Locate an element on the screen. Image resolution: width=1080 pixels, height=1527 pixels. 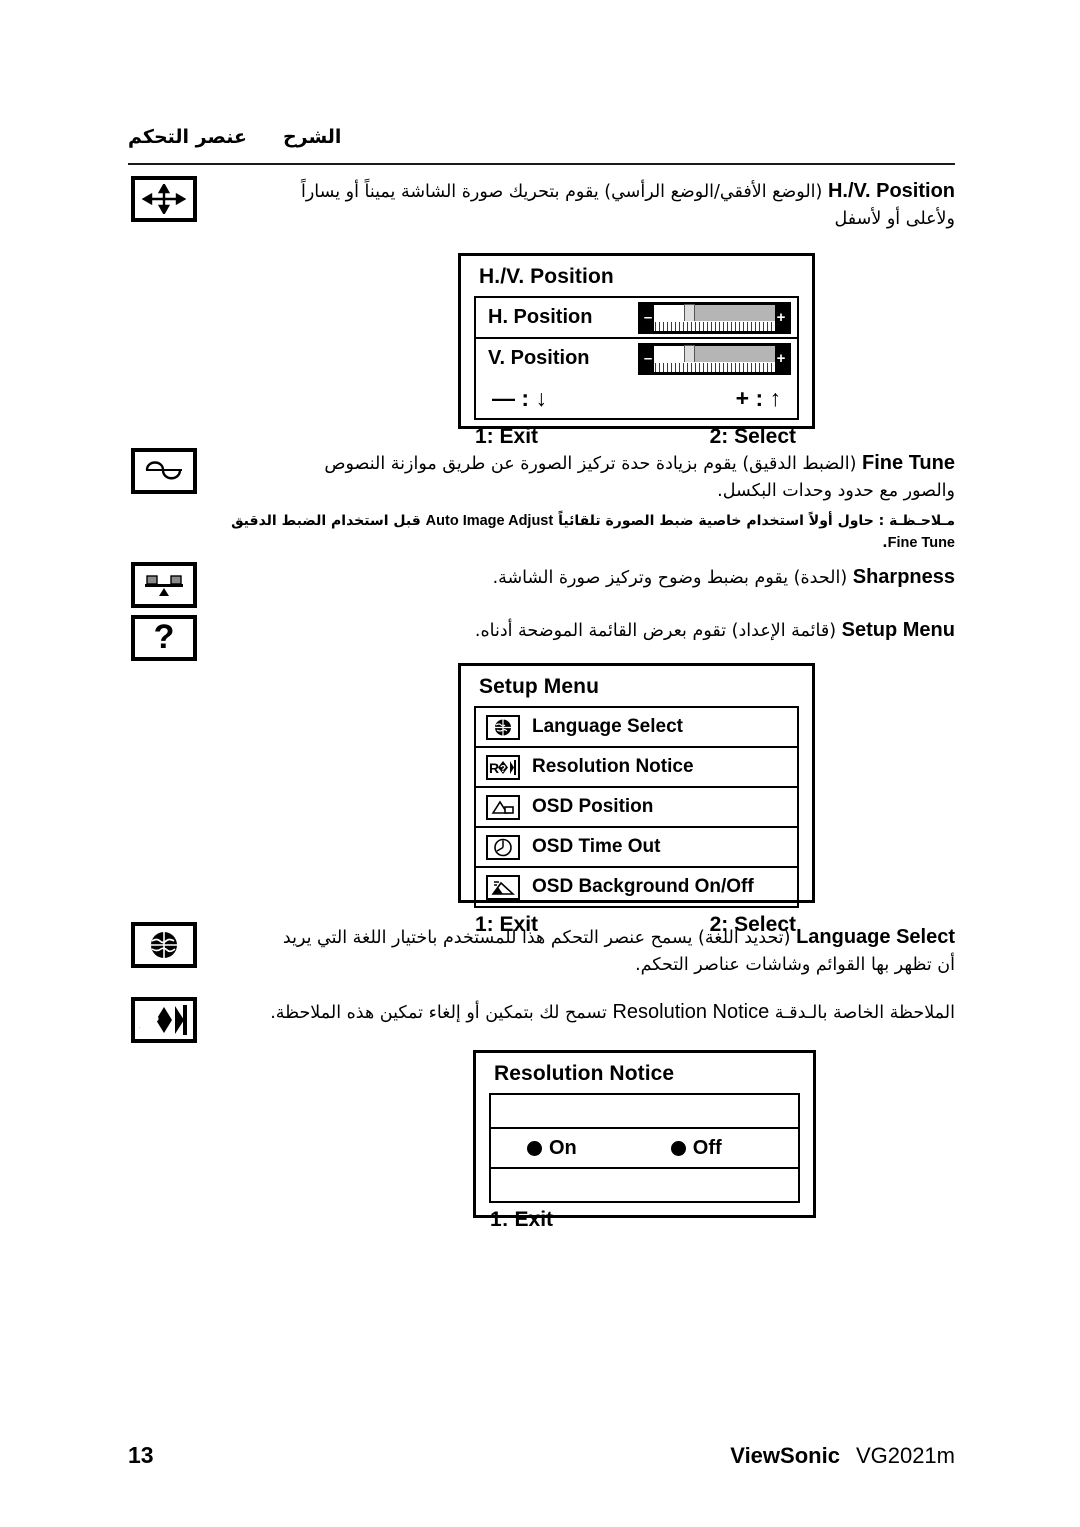
plus-hint: + : ↑ is located at coordinates (758, 397).